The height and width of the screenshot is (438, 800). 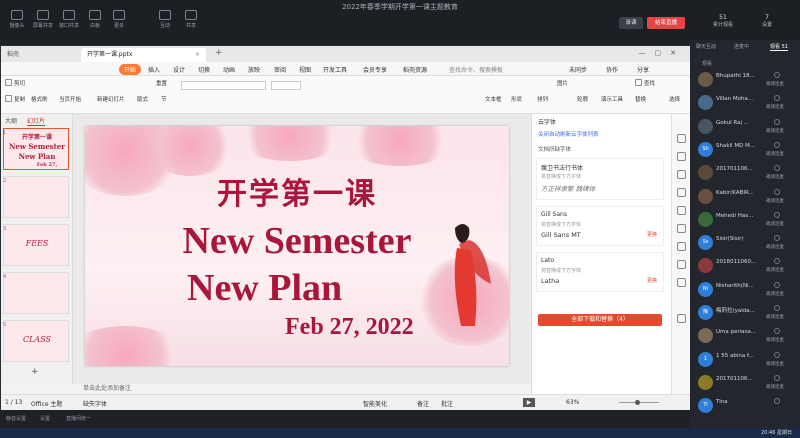 I want to click on participant-row: 2018011060... 邀请连麦, so click(x=748, y=266).